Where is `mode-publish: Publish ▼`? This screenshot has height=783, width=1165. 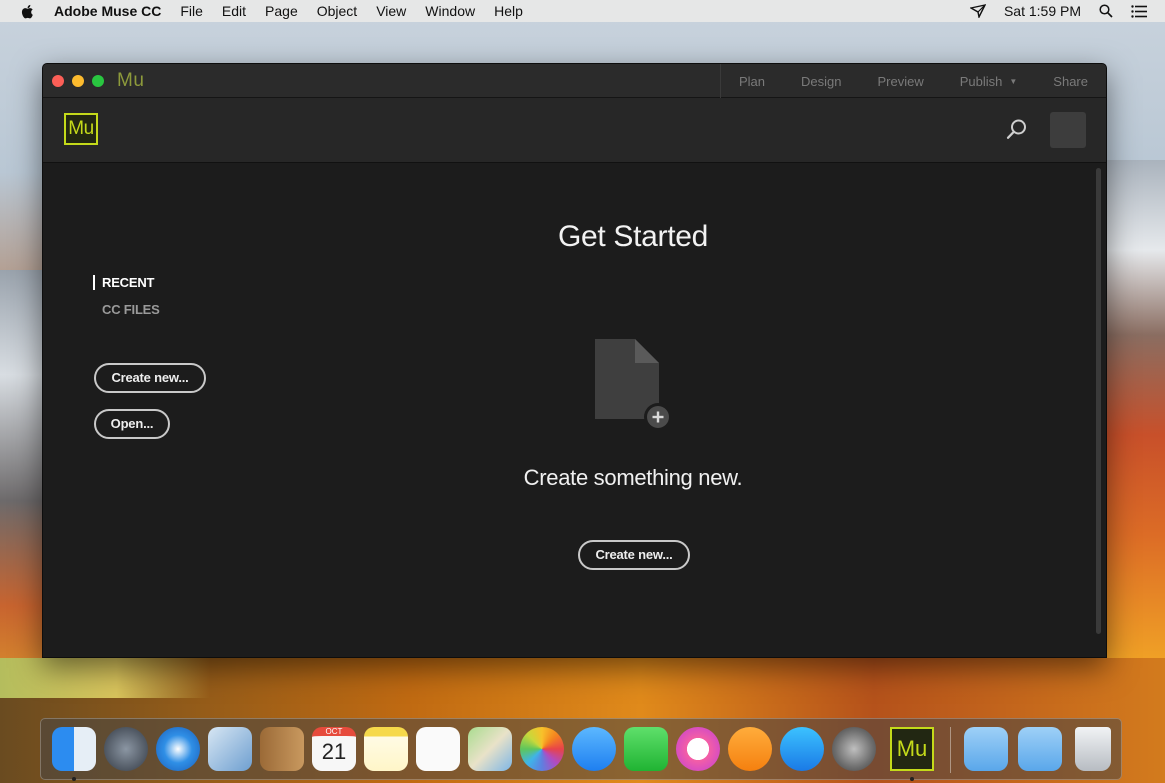 mode-publish: Publish ▼ is located at coordinates (989, 81).